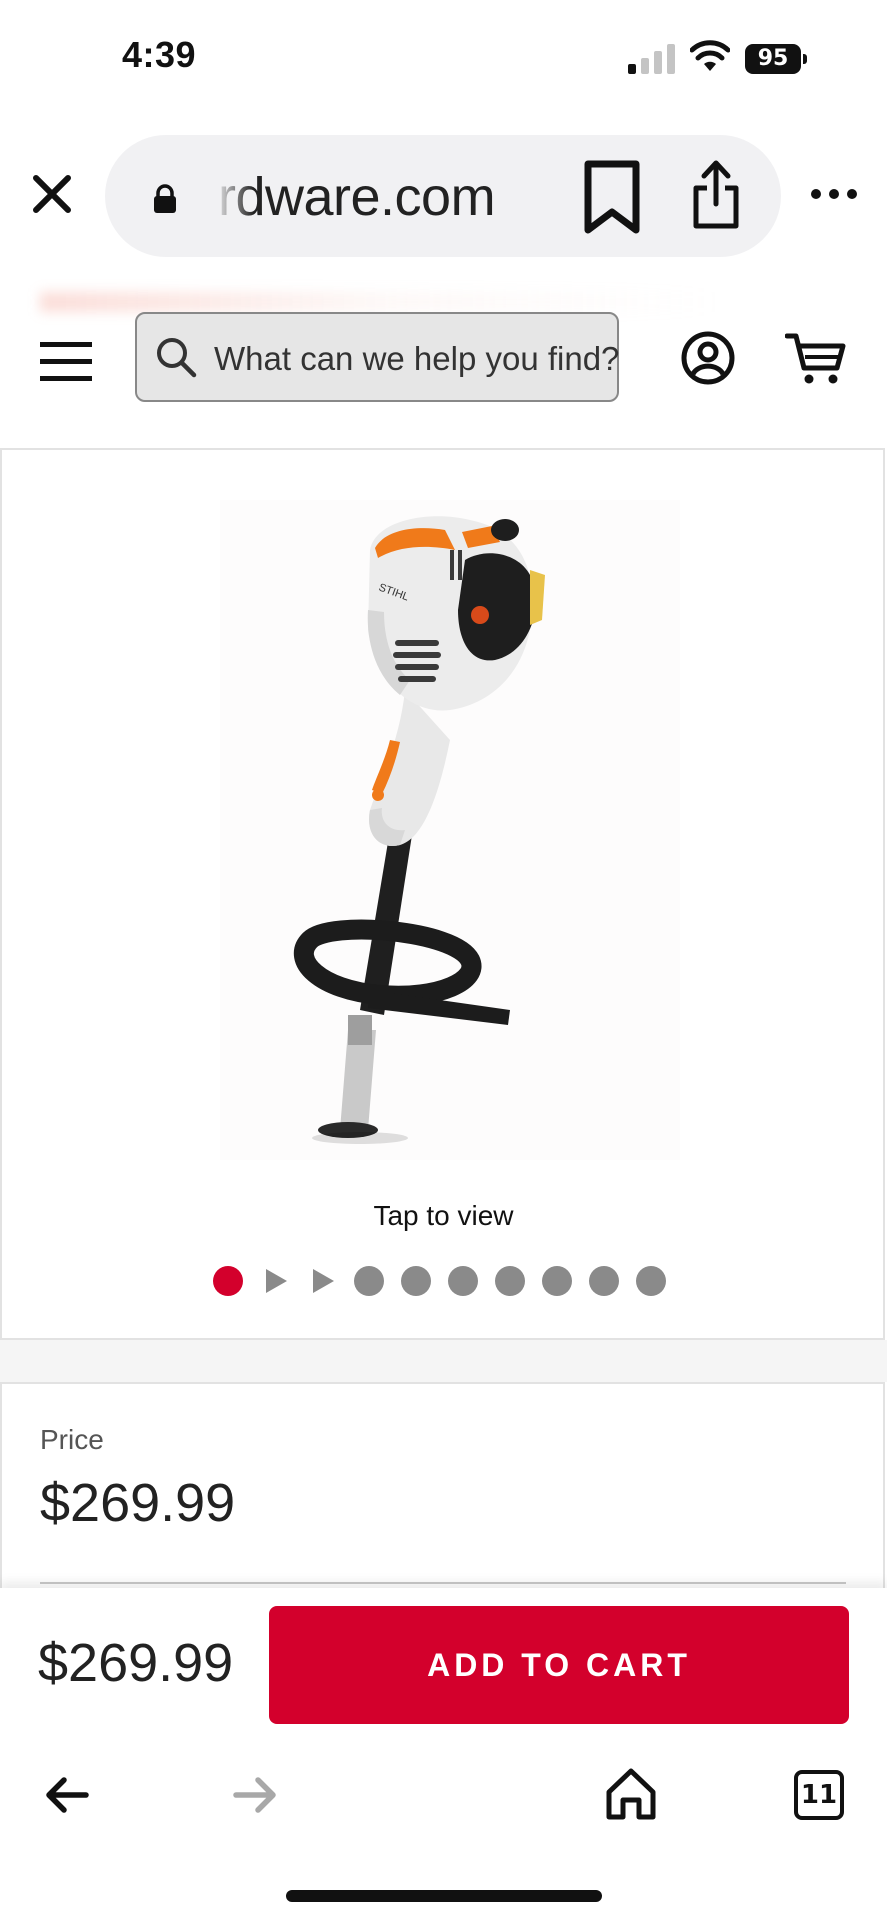  What do you see at coordinates (816, 358) in the screenshot?
I see `cart-icon` at bounding box center [816, 358].